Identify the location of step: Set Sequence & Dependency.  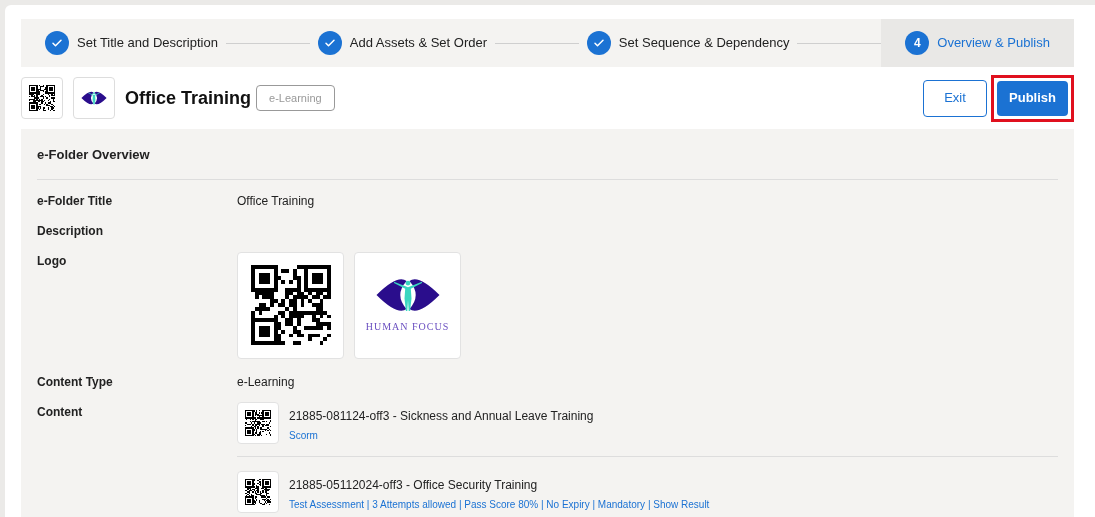
(688, 43).